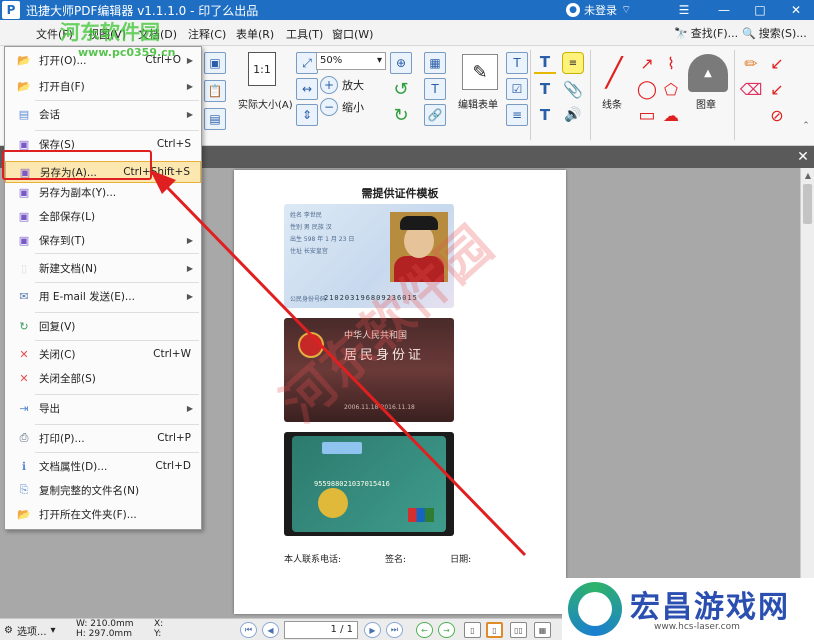  What do you see at coordinates (401, 115) in the screenshot?
I see `rotate-right-icon: ↻` at bounding box center [401, 115].